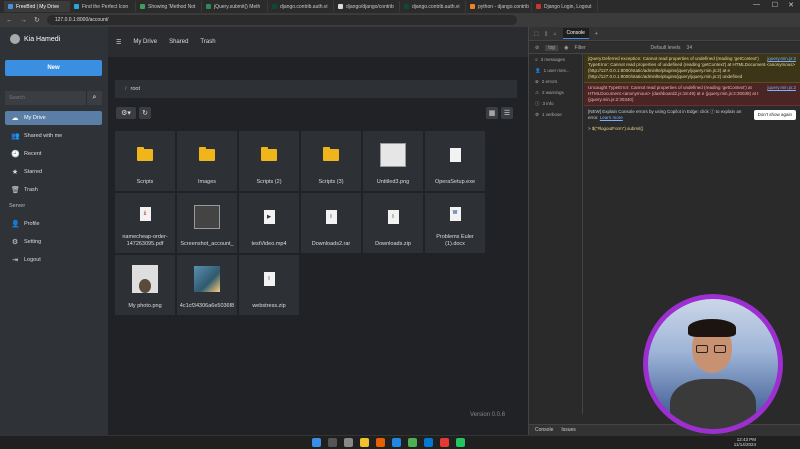  I want to click on firefox-icon, so click(380, 442).